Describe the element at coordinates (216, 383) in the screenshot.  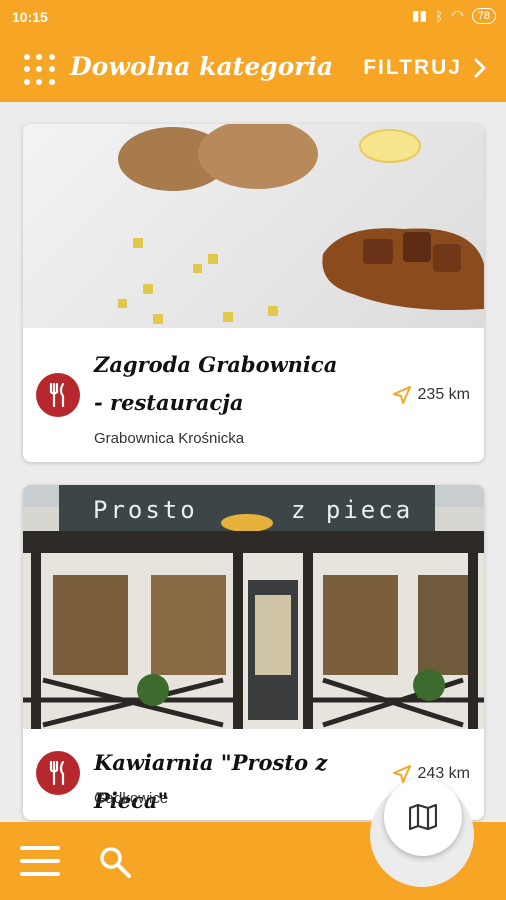
I see `place-name: Zagroda Grabownica - restauracja` at that location.